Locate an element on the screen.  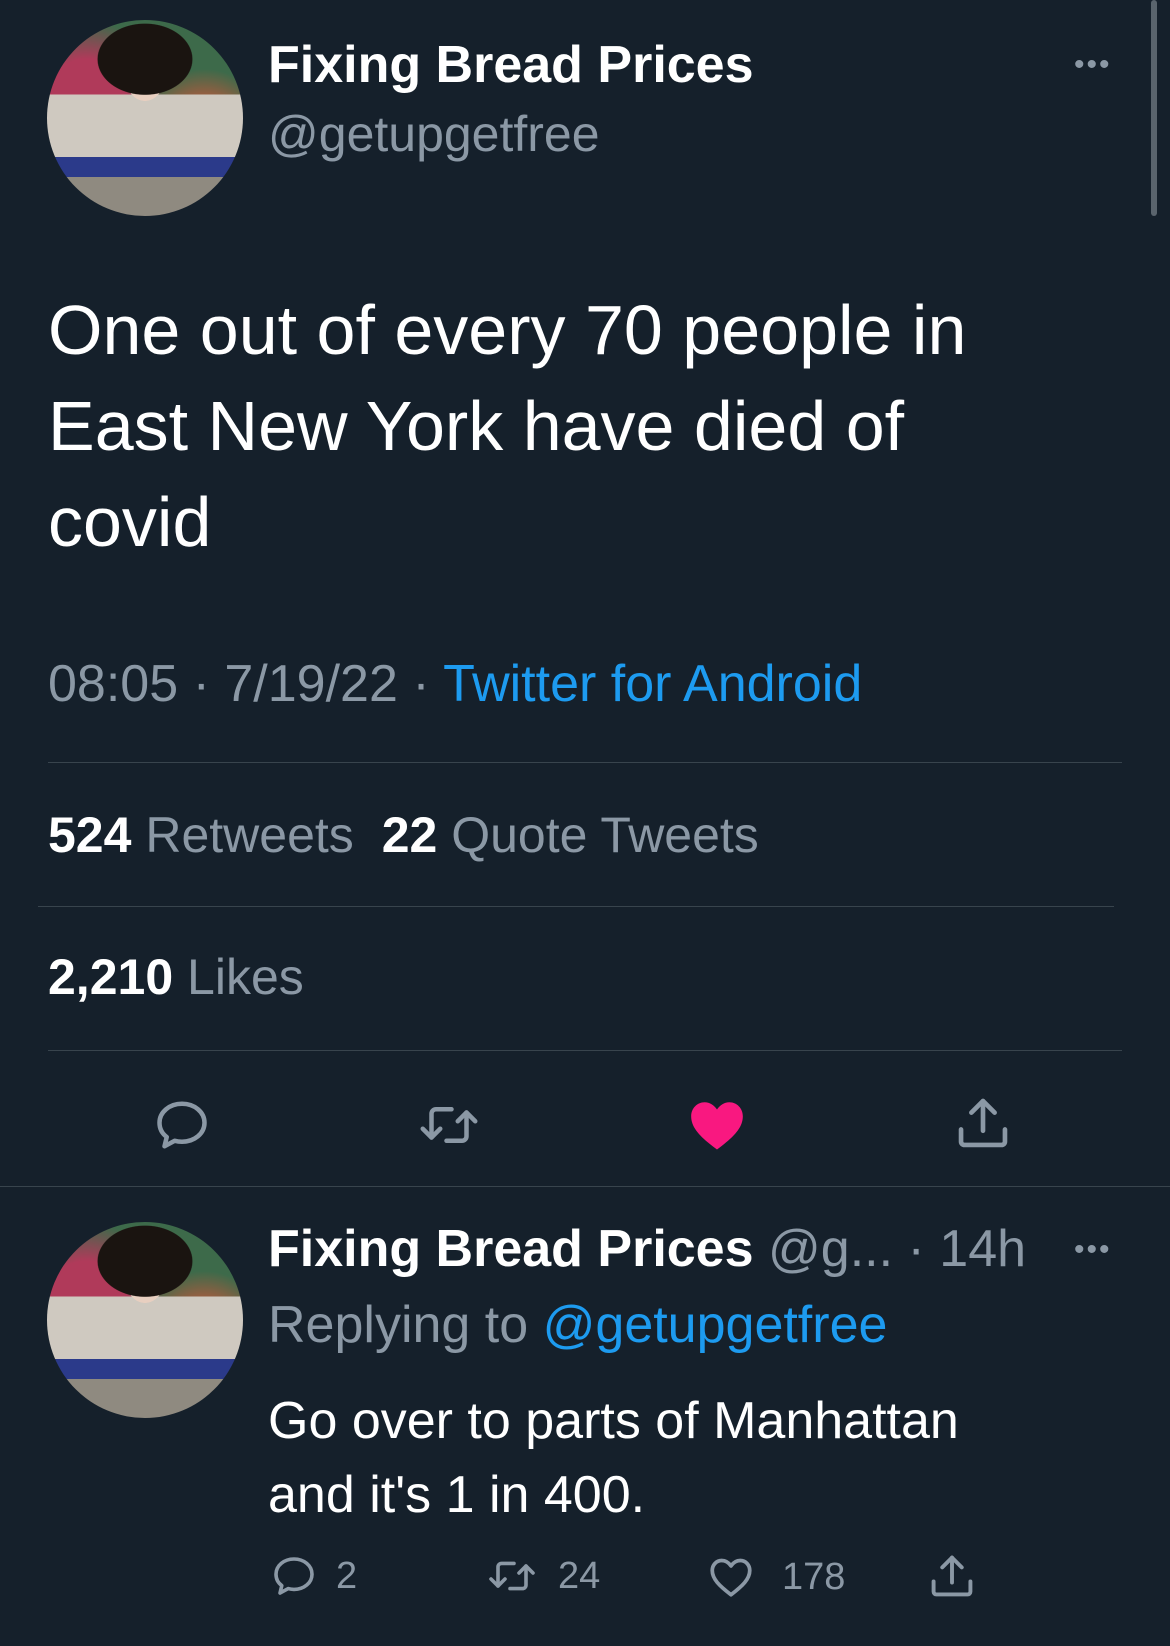
tweet-text-line: East New York have died of is located at coordinates (476, 426).